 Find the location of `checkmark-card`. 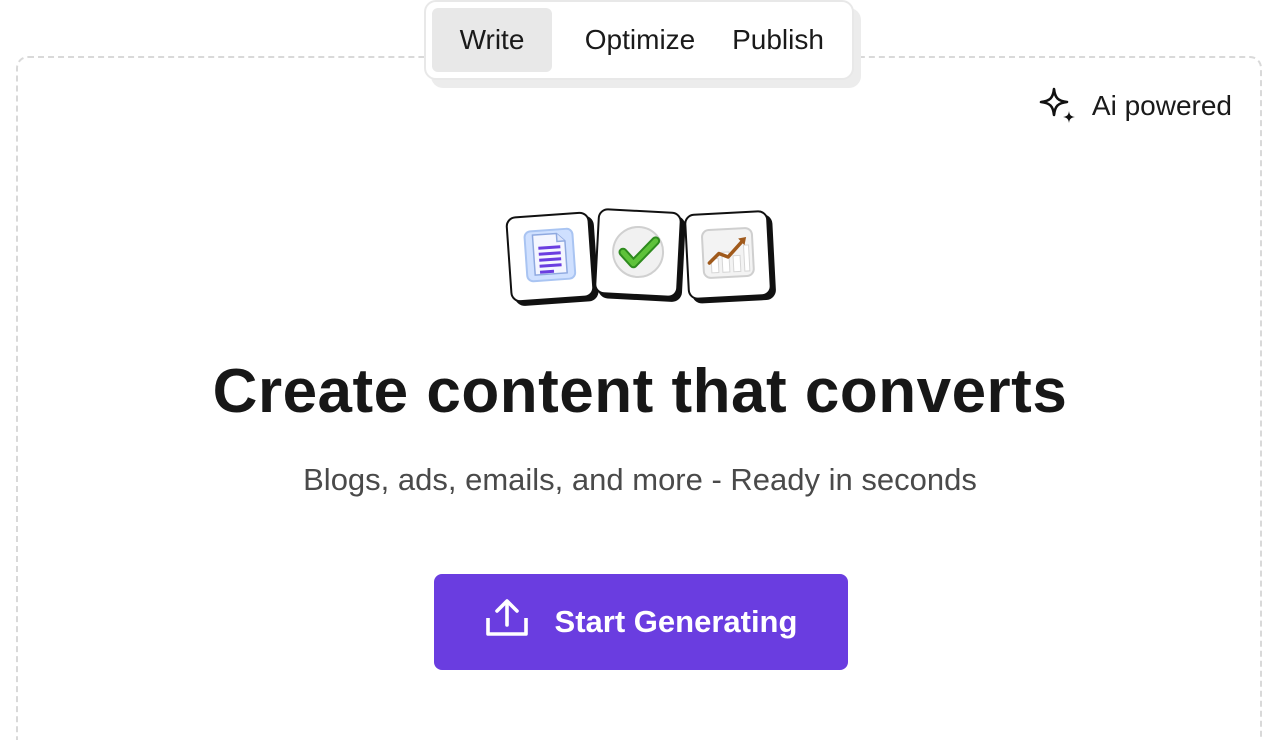

checkmark-card is located at coordinates (638, 253).